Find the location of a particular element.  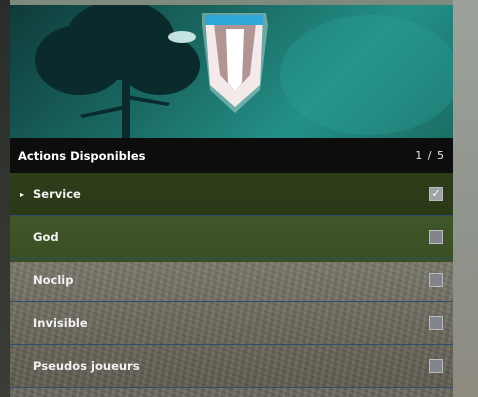

invisible-checkbox is located at coordinates (436, 323).